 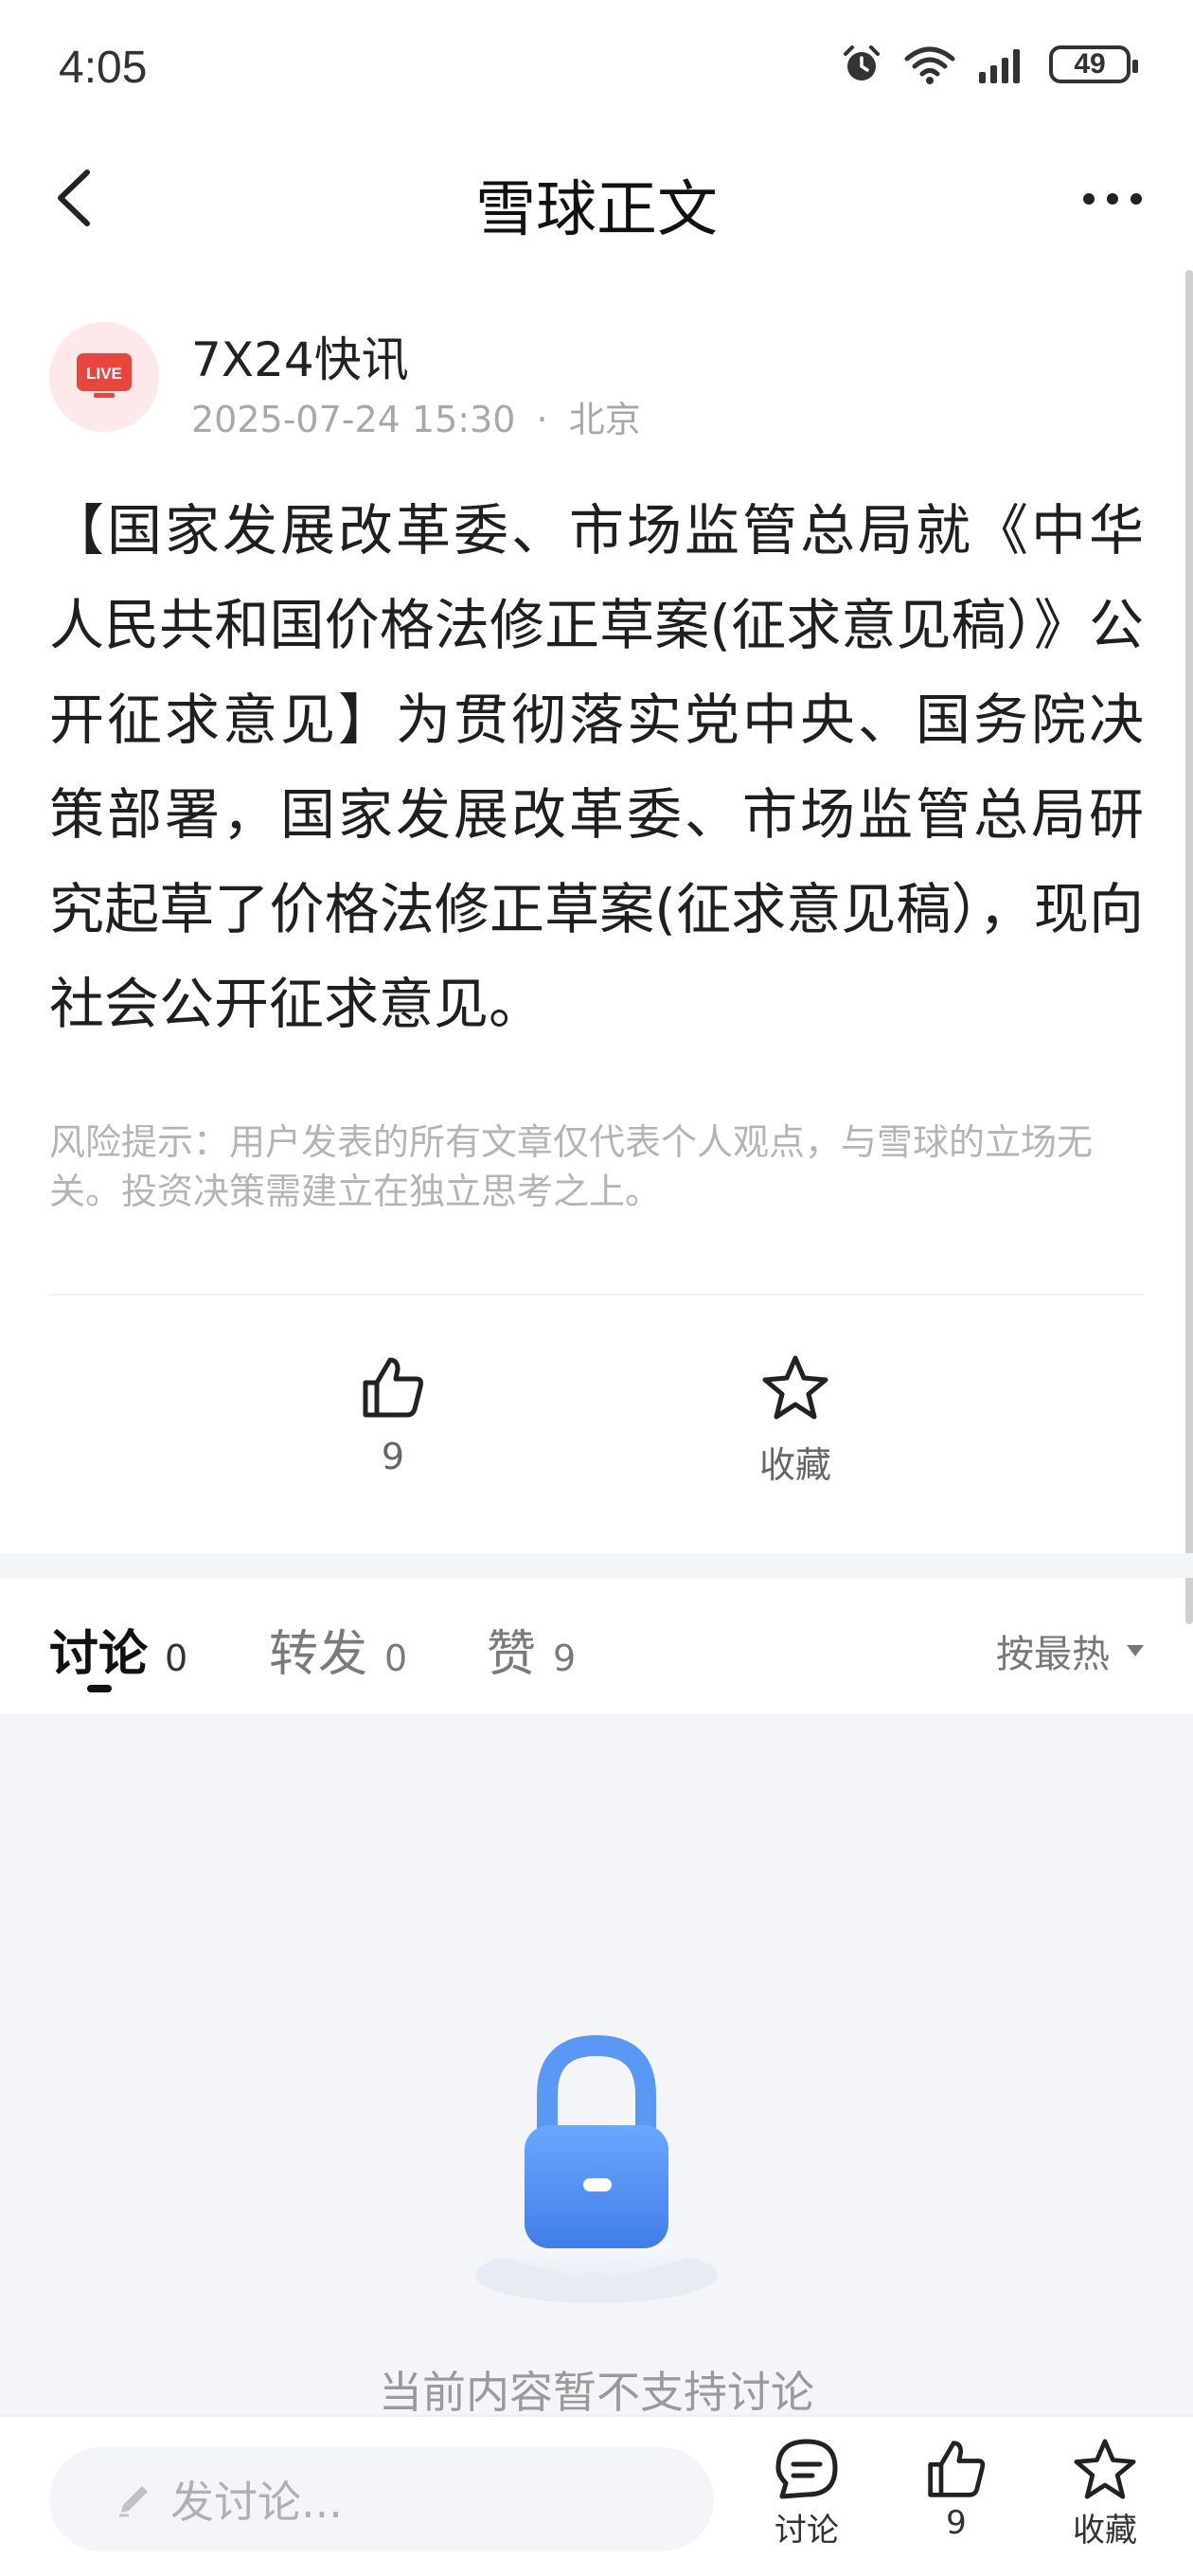 What do you see at coordinates (806, 2469) in the screenshot?
I see `comment-icon` at bounding box center [806, 2469].